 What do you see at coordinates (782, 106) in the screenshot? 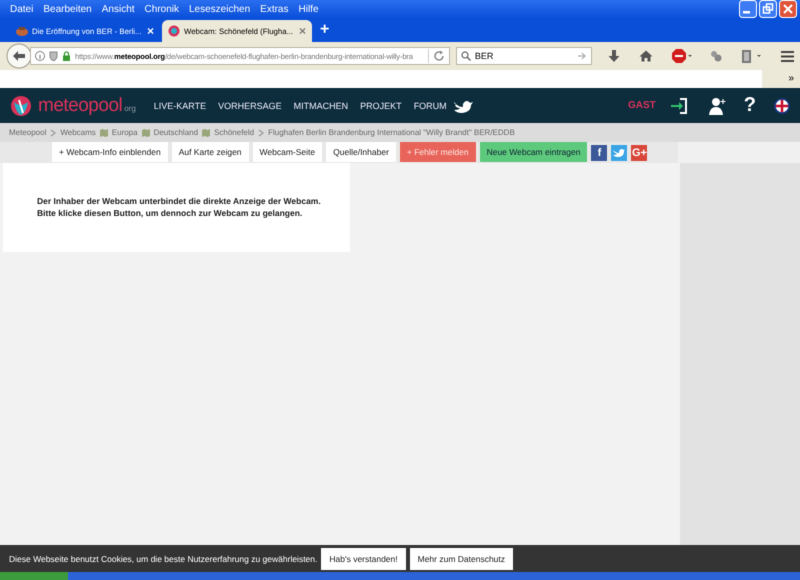
I see `language-flag-icon` at bounding box center [782, 106].